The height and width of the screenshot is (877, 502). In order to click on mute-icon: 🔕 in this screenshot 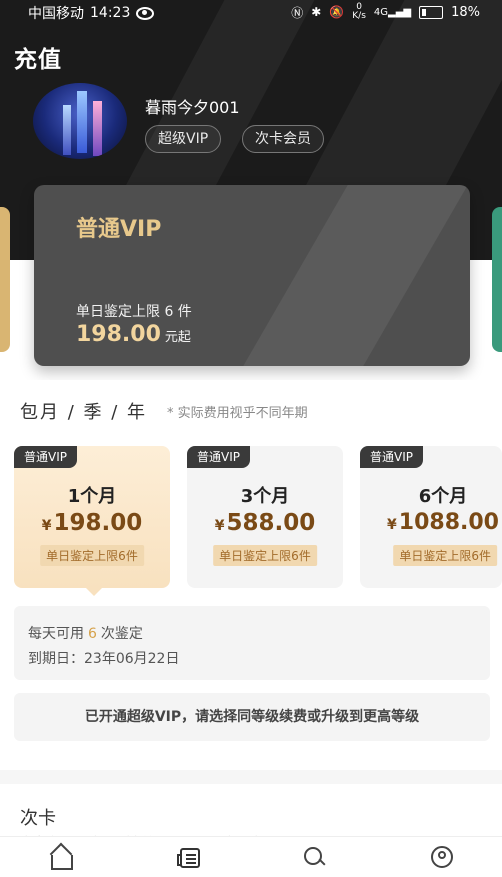, I will do `click(337, 12)`.